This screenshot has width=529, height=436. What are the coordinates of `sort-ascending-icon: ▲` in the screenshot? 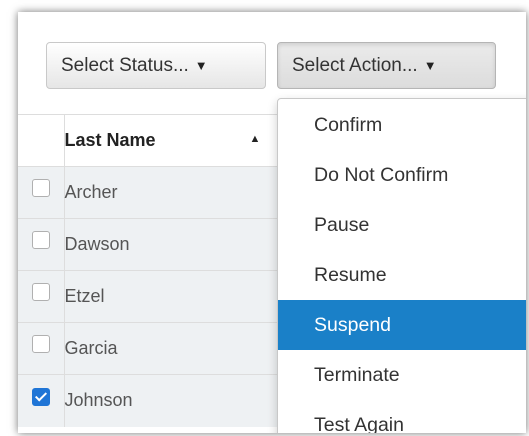 It's located at (255, 139).